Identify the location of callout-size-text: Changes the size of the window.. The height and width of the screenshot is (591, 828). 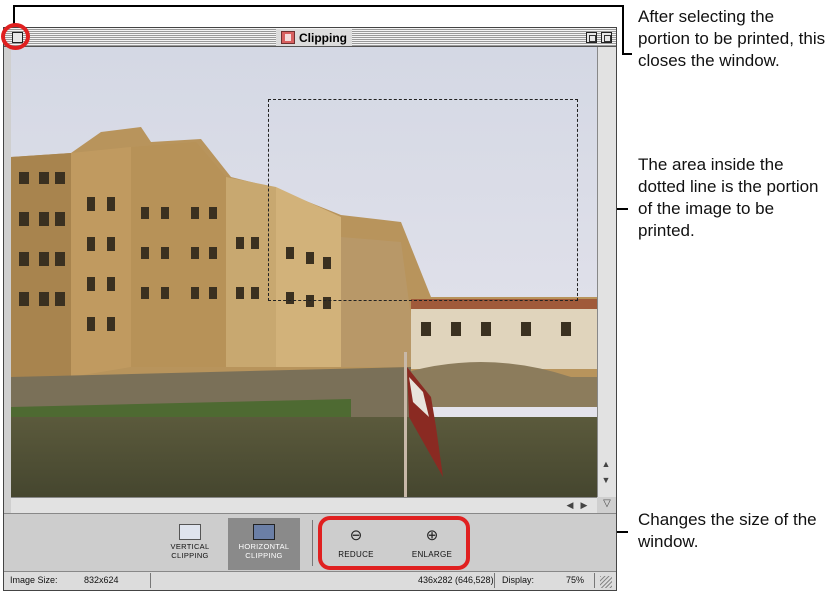
(727, 530).